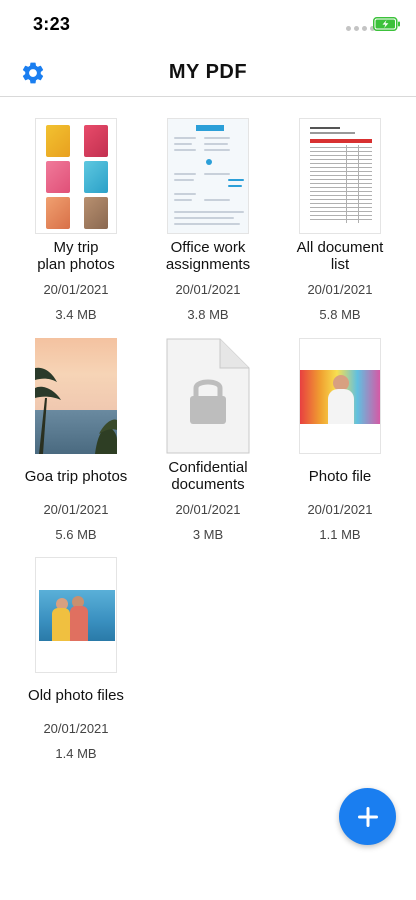 This screenshot has width=416, height=900. Describe the element at coordinates (340, 176) in the screenshot. I see `spreadsheet-thumbnail` at that location.